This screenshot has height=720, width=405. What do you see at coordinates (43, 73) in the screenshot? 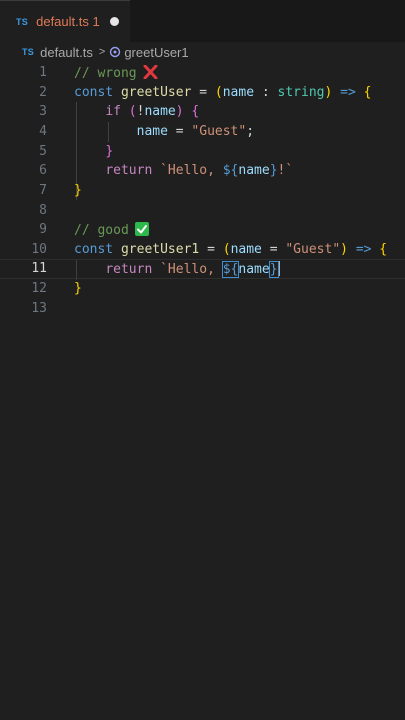
I see `line-number: 1` at bounding box center [43, 73].